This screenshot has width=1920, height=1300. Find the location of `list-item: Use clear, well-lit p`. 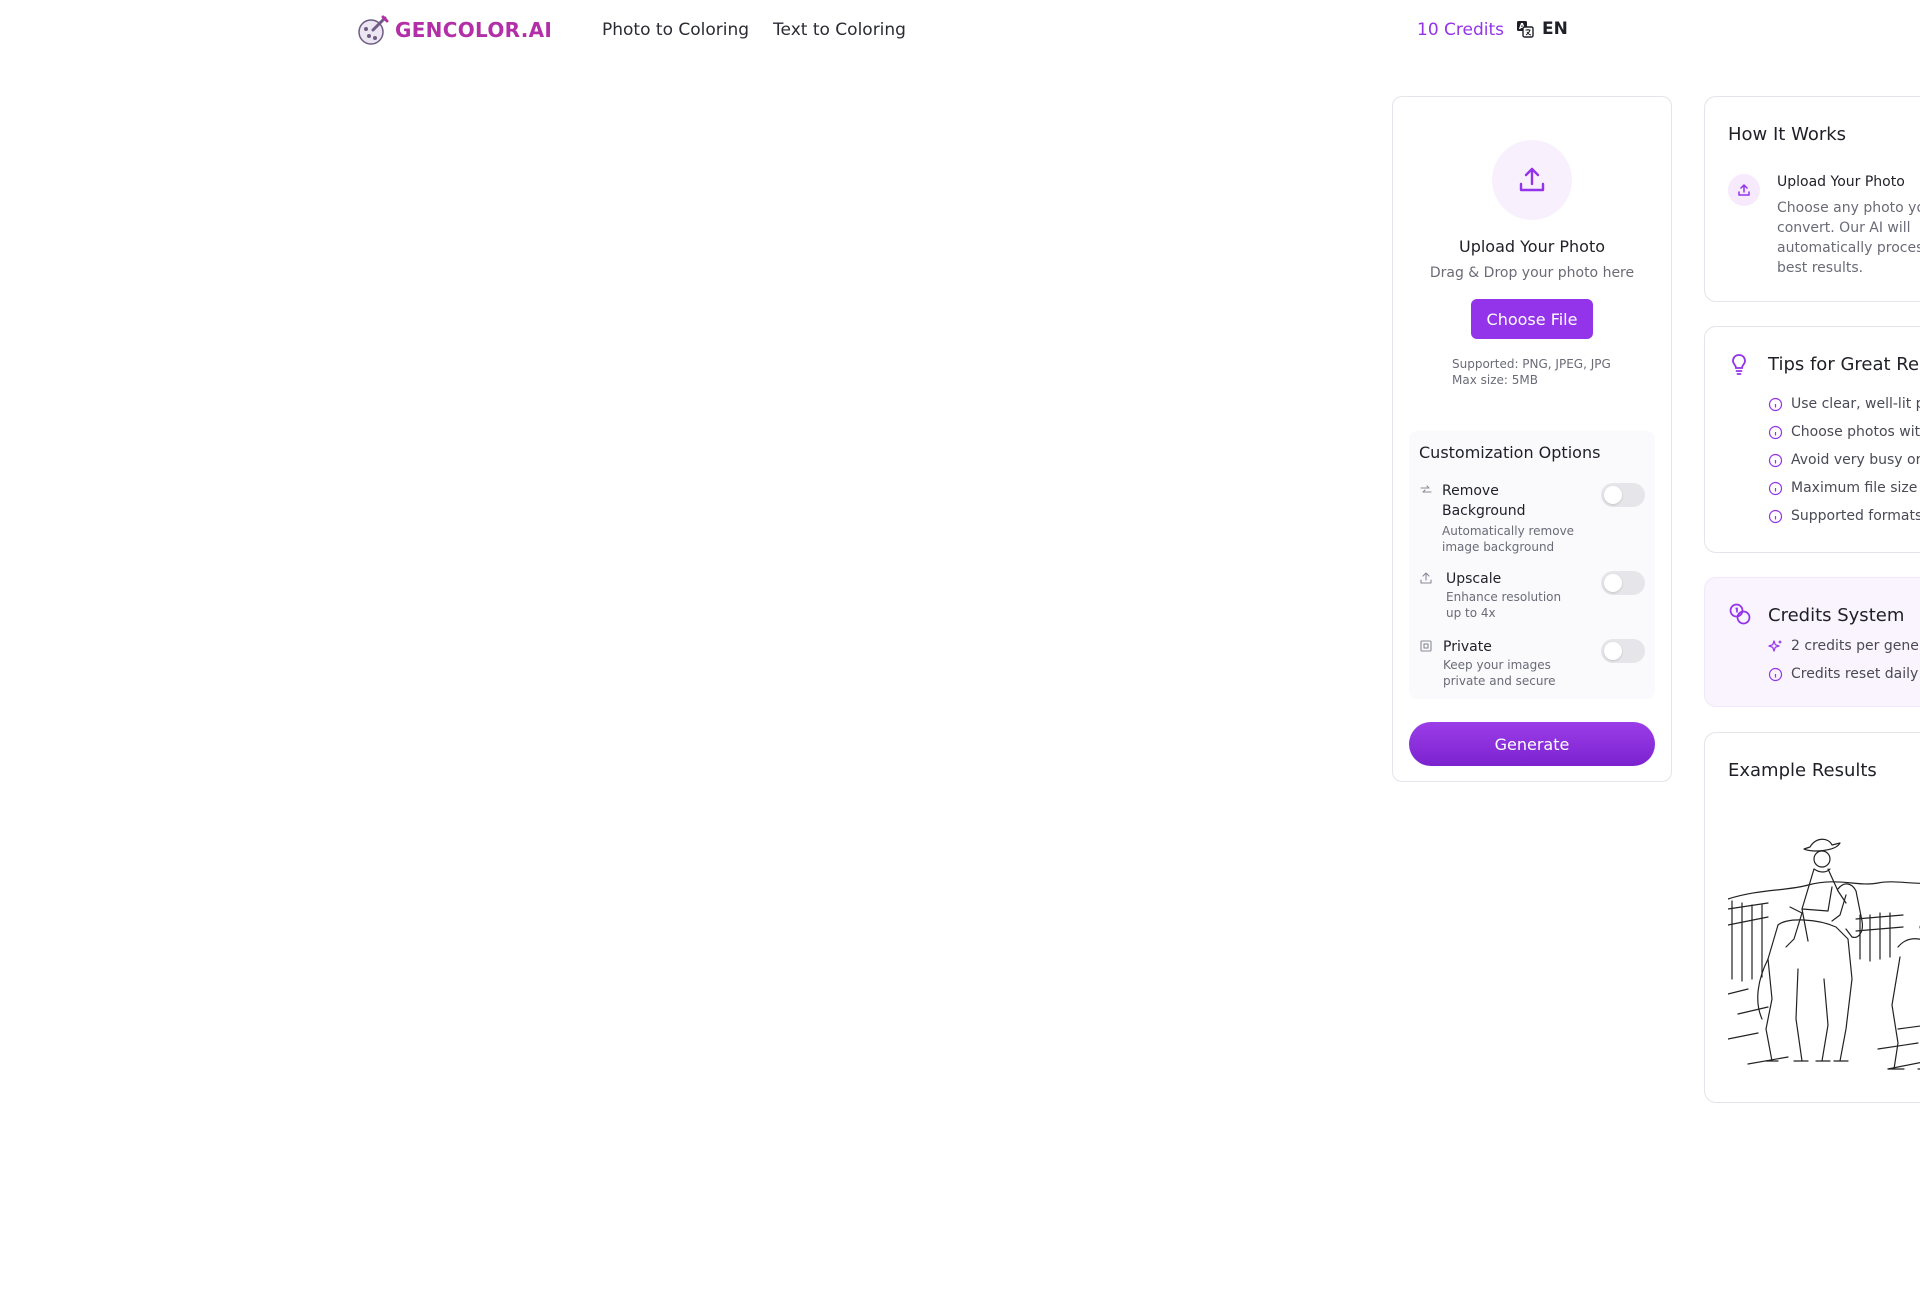

list-item: Use clear, well-lit p is located at coordinates (1844, 404).